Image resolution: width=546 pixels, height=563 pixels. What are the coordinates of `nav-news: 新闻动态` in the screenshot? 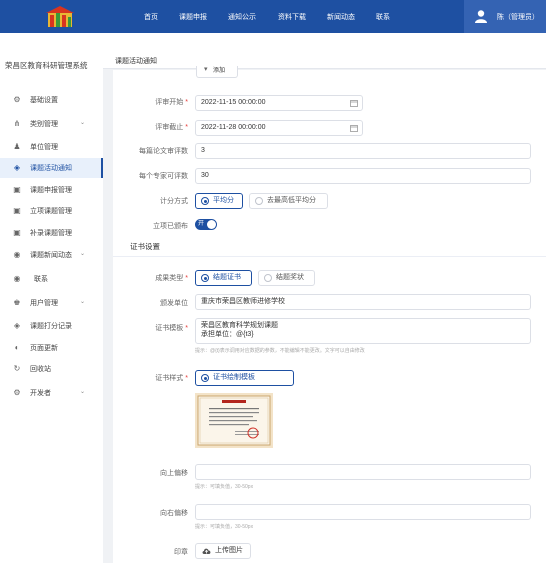 It's located at (341, 17).